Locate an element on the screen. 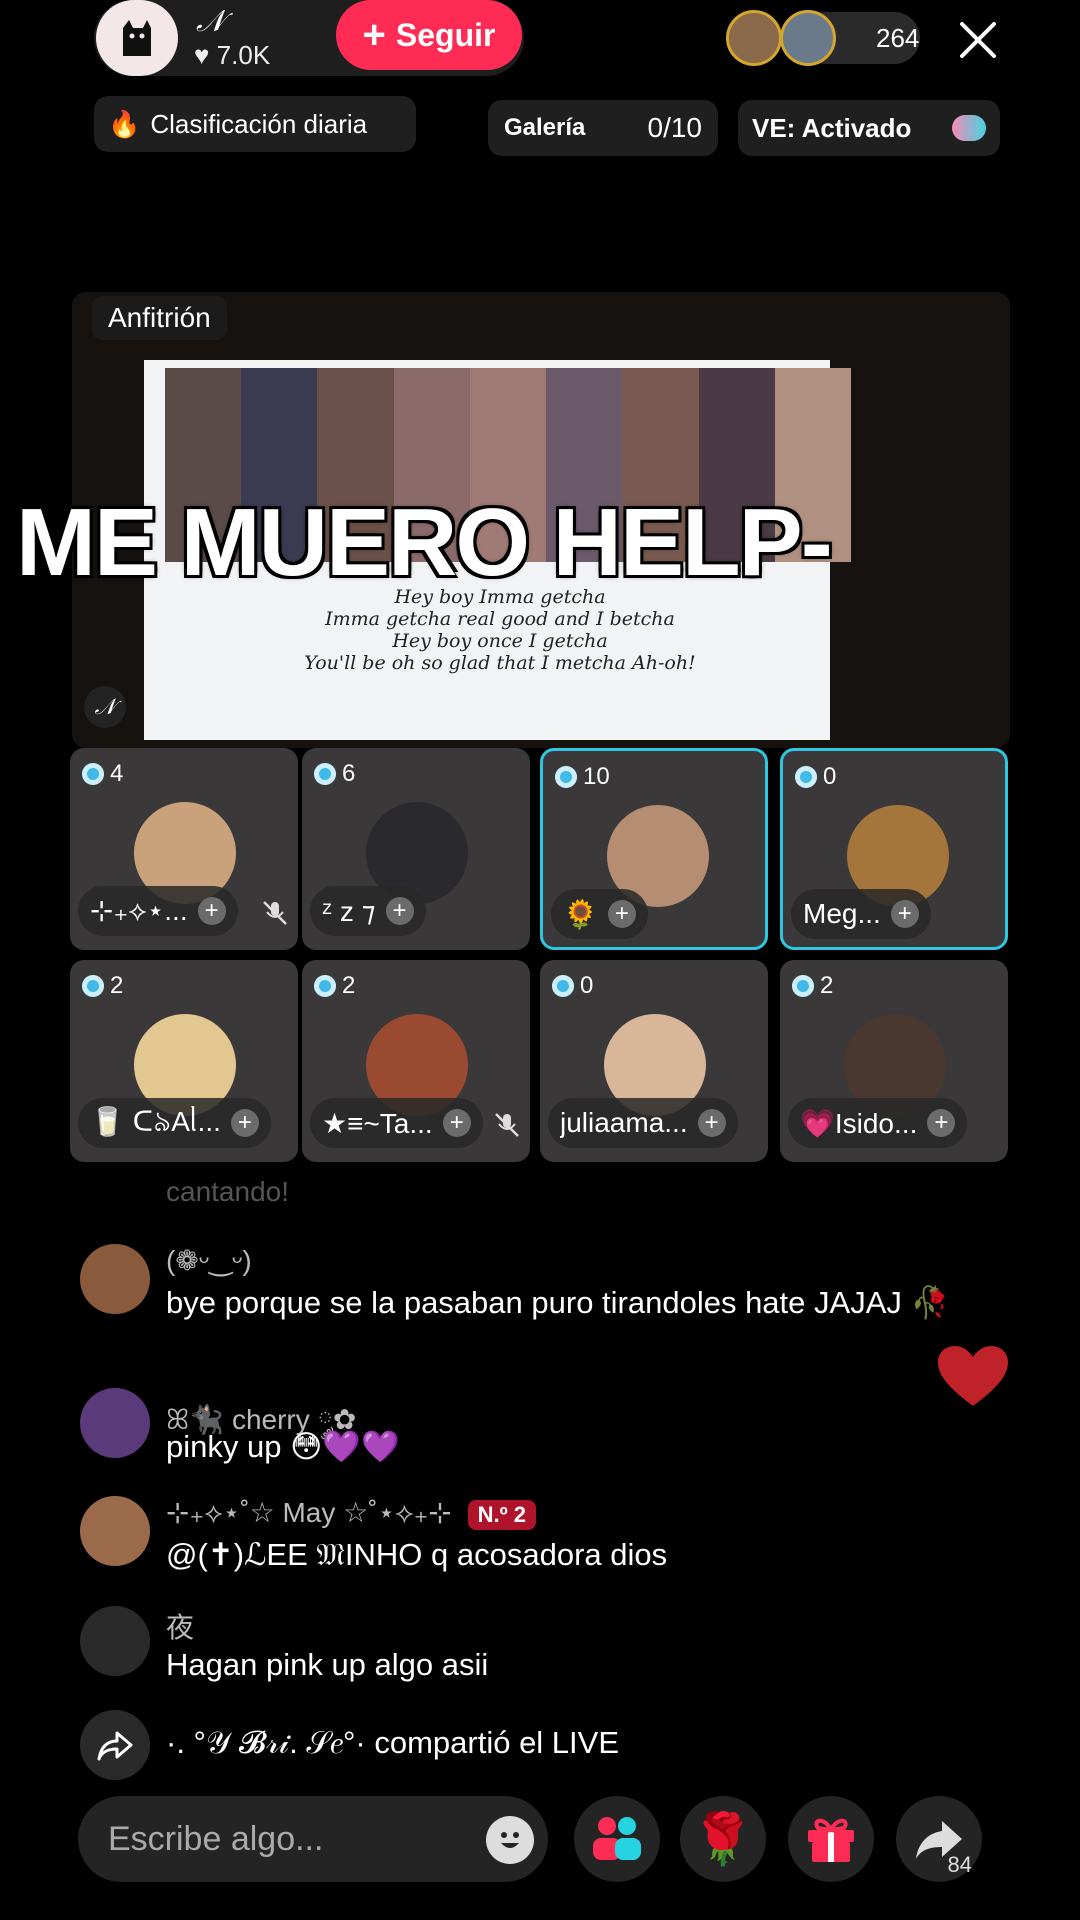  gallery-chip: Galería 0/10 is located at coordinates (603, 128).